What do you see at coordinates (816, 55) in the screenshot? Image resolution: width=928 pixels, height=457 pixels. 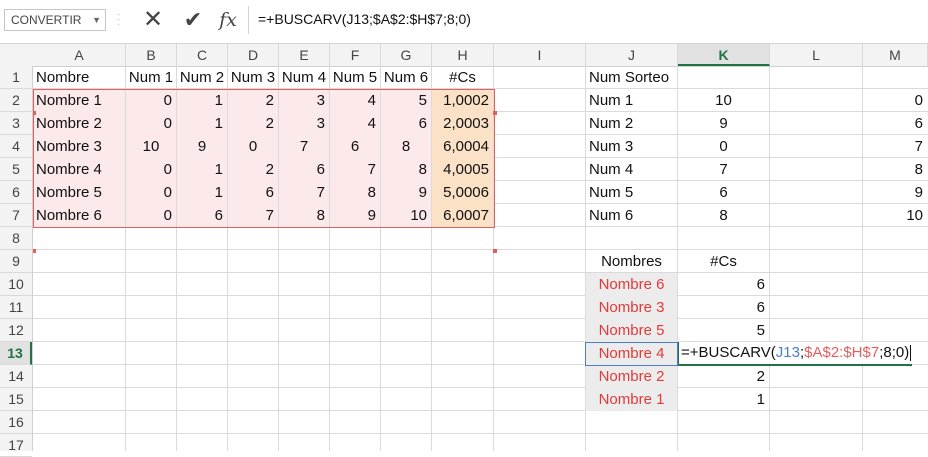 I see `column-header-l: L` at bounding box center [816, 55].